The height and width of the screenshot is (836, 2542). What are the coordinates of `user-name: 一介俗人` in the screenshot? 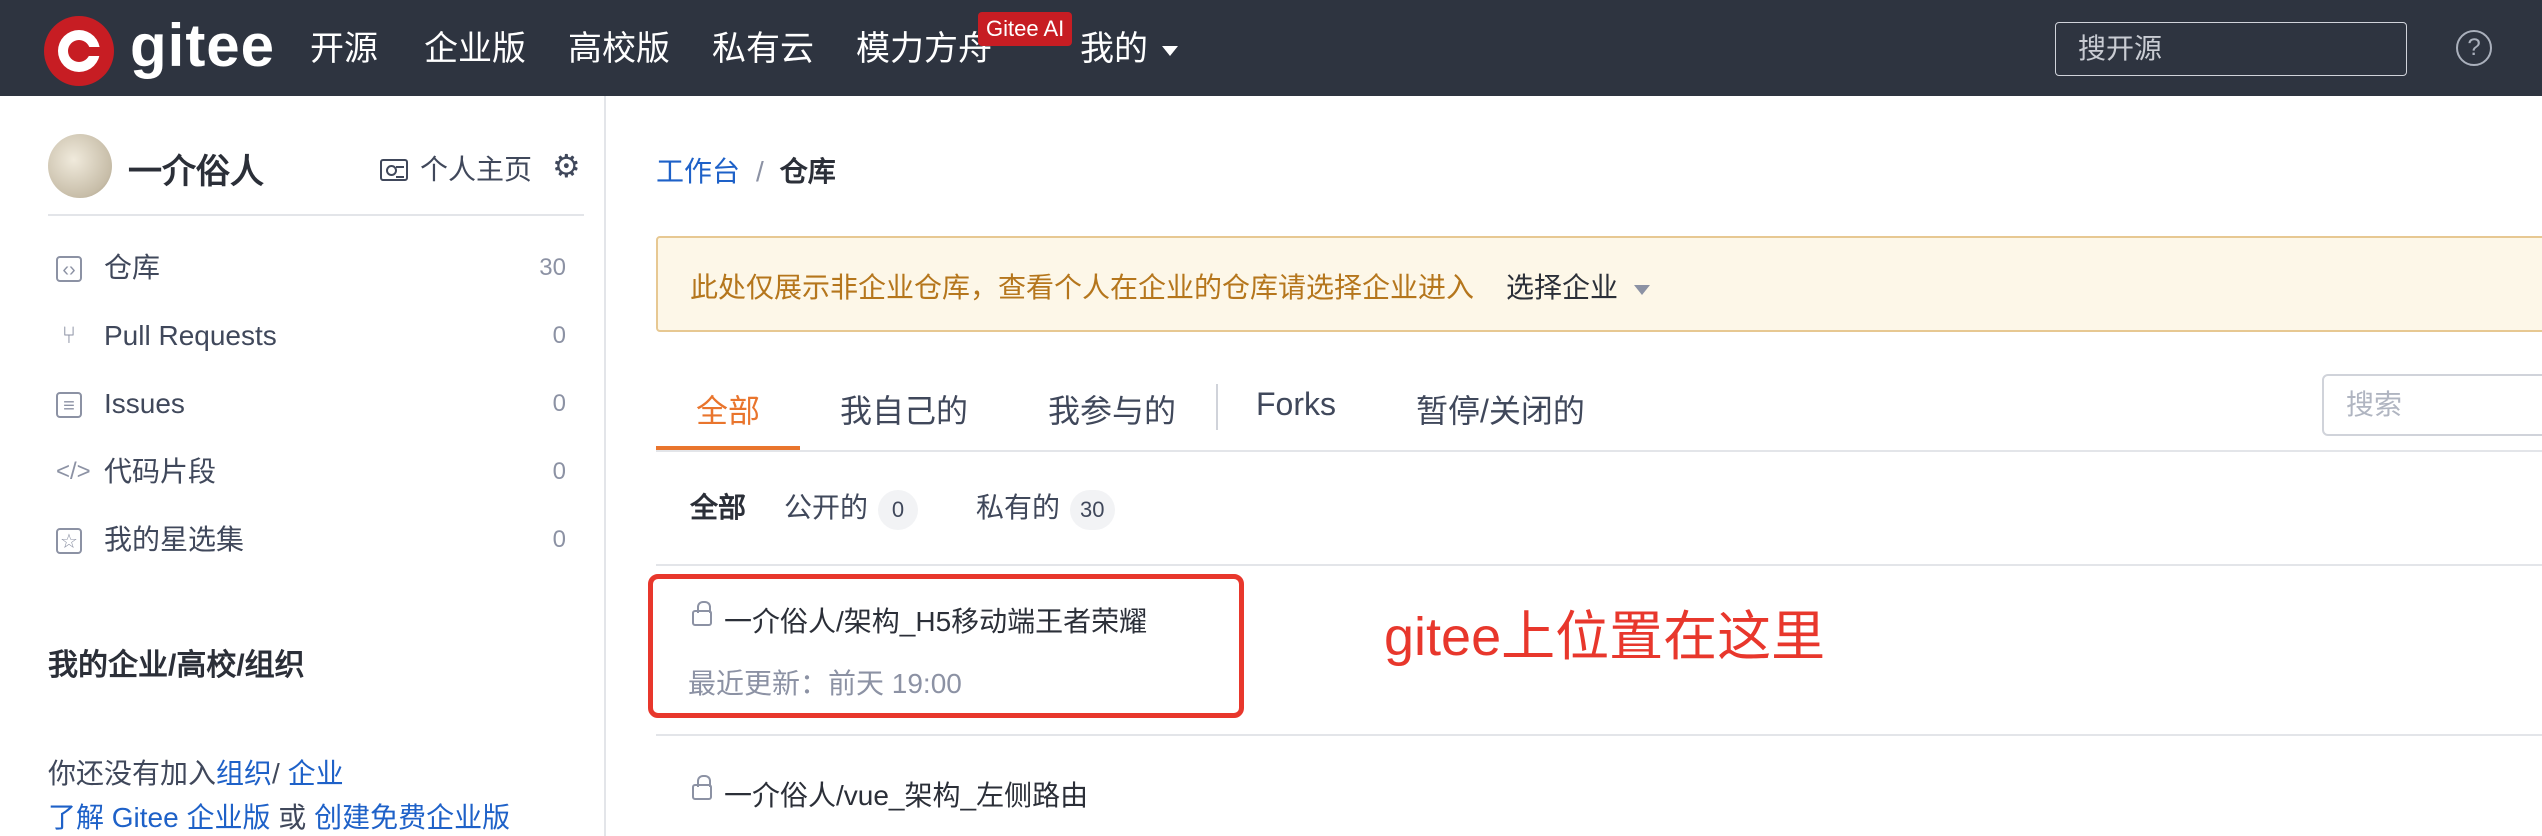 It's located at (196, 168).